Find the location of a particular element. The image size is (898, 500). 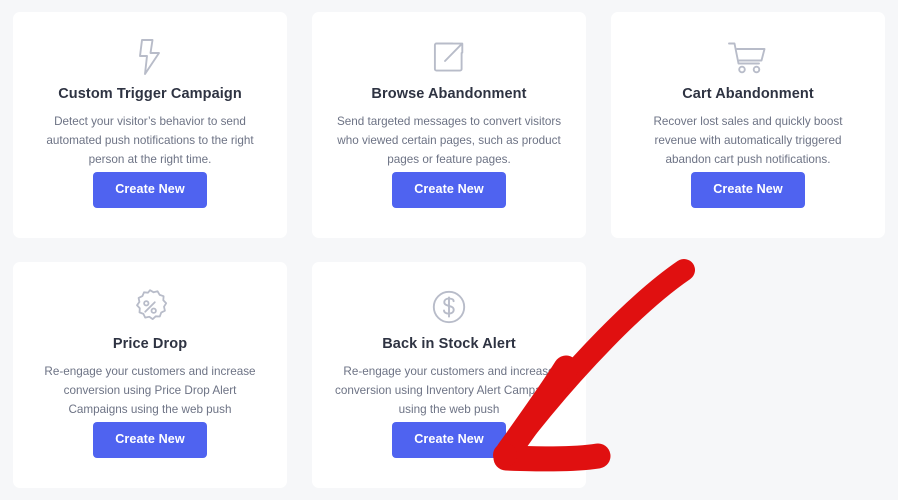

lightning-bolt-icon is located at coordinates (150, 57).